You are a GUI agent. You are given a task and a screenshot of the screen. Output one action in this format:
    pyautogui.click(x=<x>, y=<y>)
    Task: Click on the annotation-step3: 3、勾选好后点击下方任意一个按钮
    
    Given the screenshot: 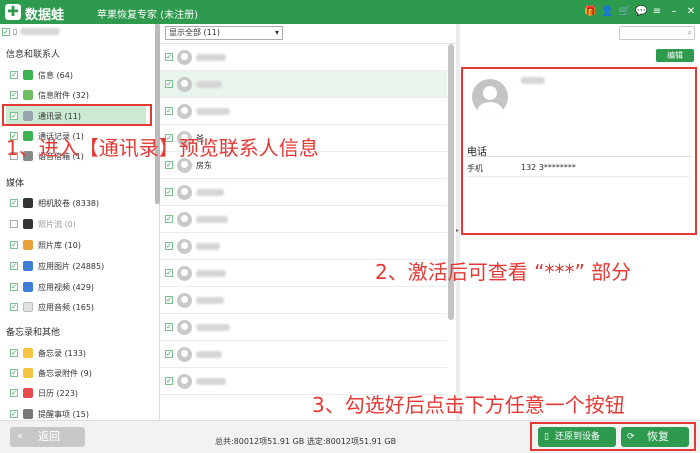 What is the action you would take?
    pyautogui.click(x=468, y=405)
    